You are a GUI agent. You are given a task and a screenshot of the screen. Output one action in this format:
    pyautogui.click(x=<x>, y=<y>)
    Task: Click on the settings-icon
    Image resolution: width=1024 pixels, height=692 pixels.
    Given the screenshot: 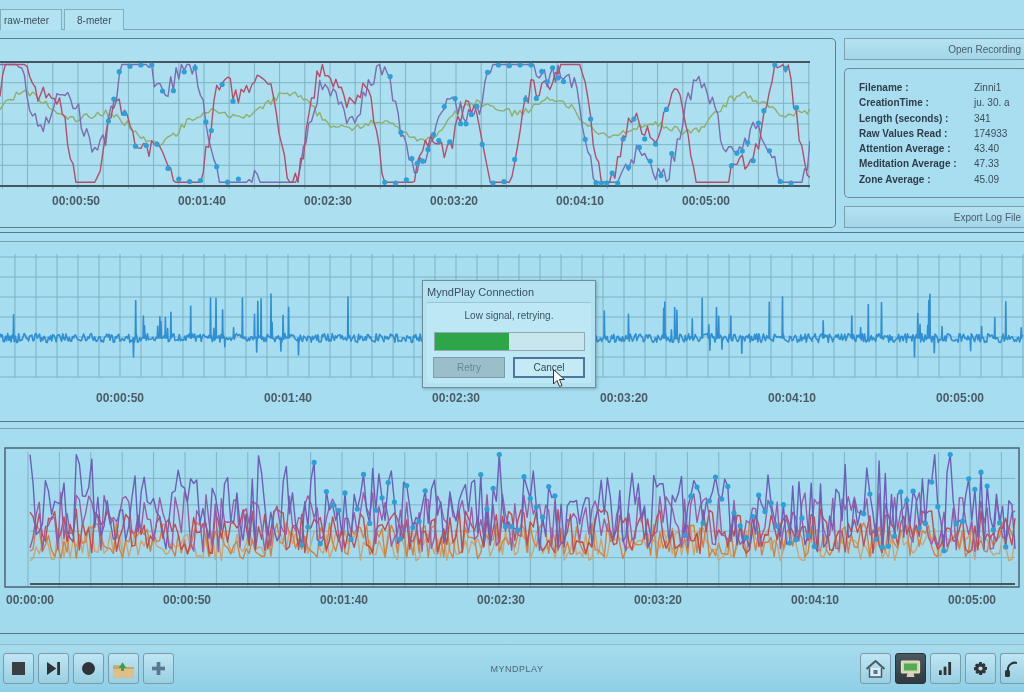 What is the action you would take?
    pyautogui.click(x=980, y=668)
    